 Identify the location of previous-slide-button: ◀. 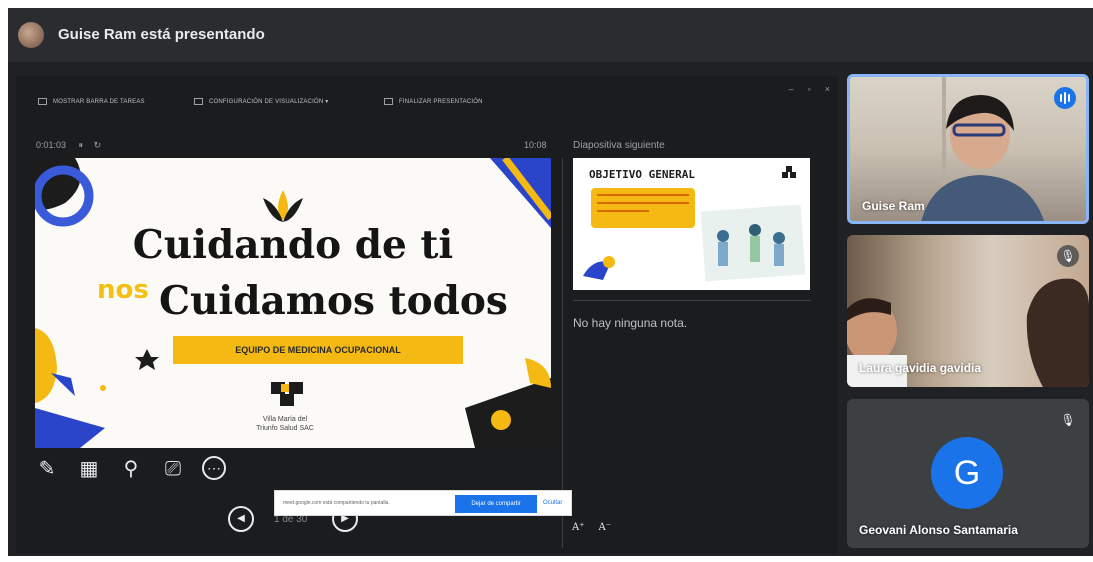
(241, 519).